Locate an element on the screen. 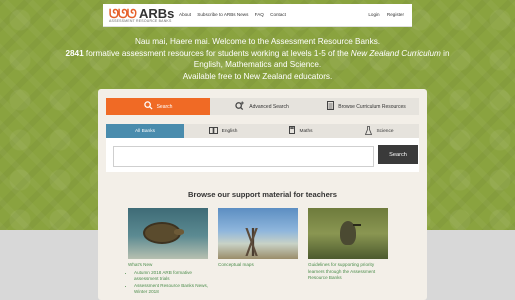 Image resolution: width=515 pixels, height=300 pixels. subjects-line: English, Mathematics and Science. is located at coordinates (257, 65).